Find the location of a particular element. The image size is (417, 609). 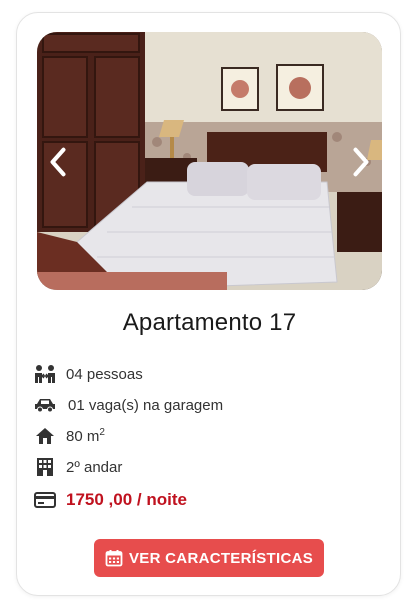

people-icon is located at coordinates (45, 374).